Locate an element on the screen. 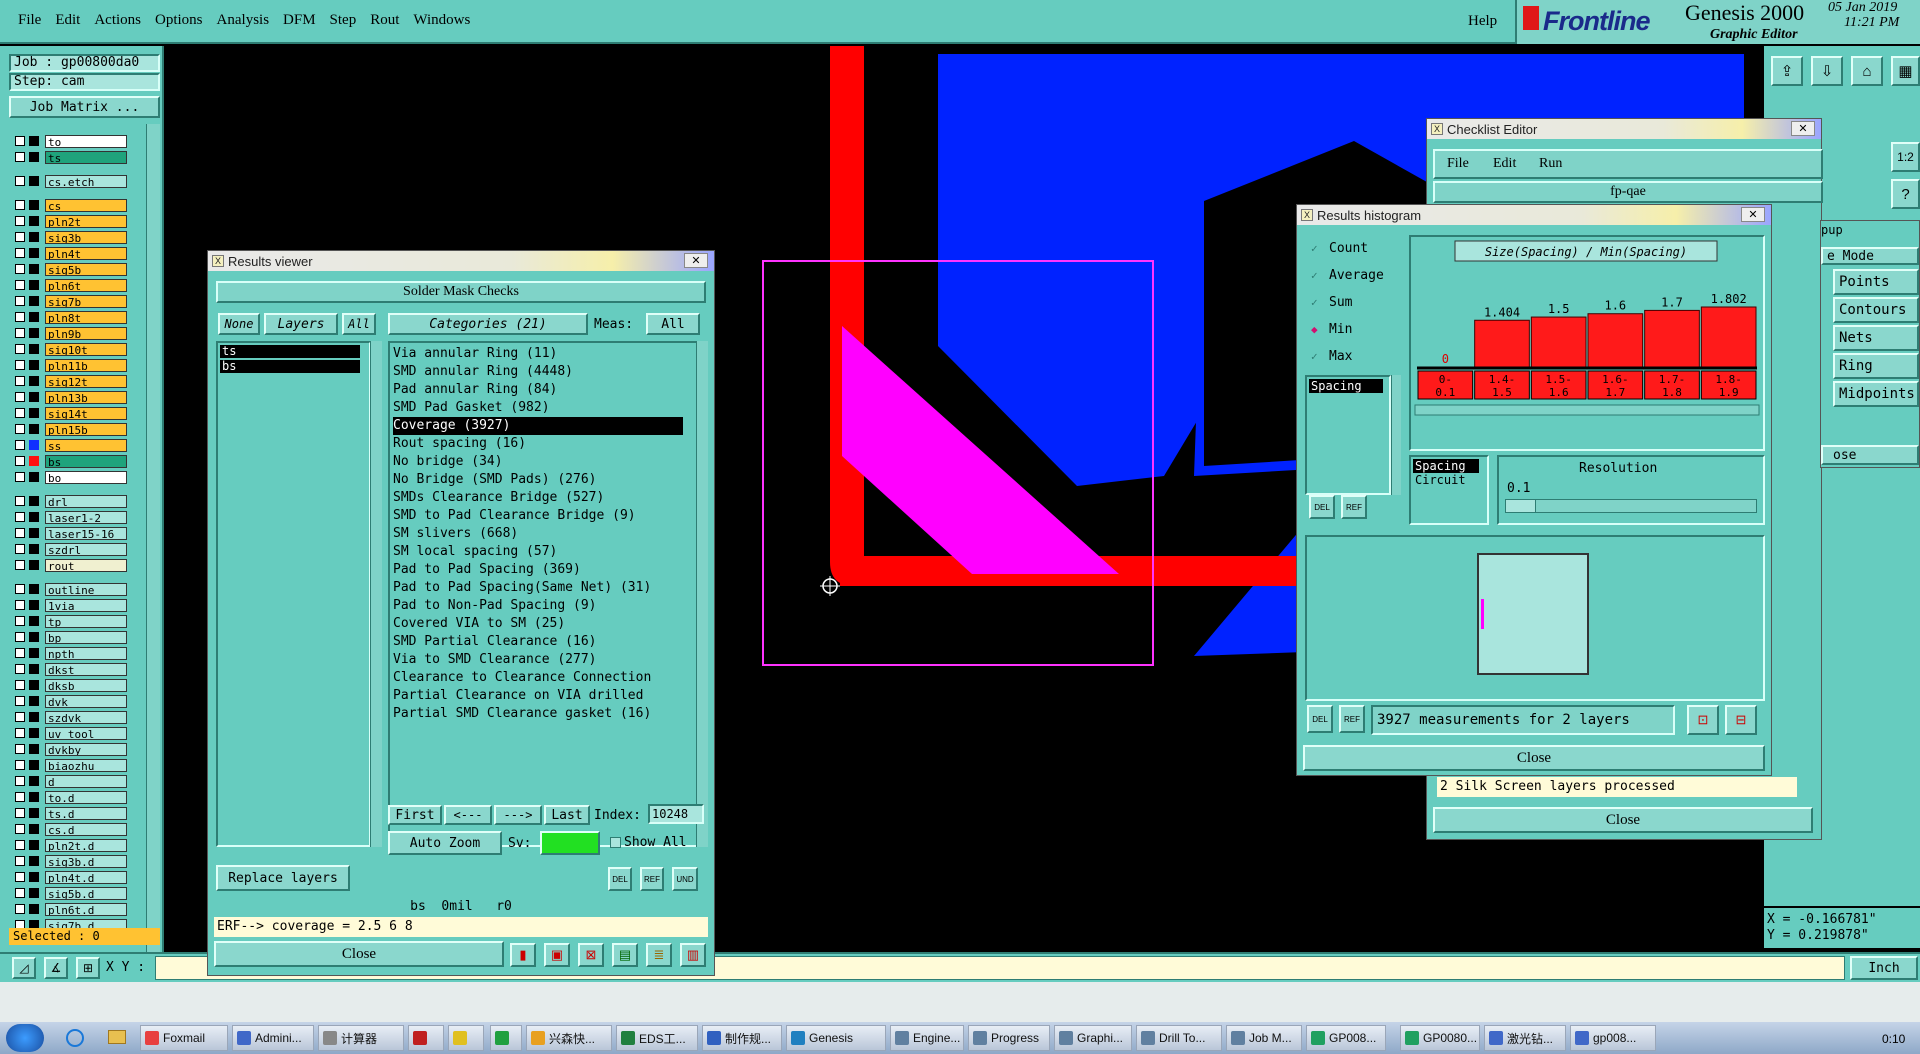  category-item: Clearance to Clearance Connection is located at coordinates (544, 678).